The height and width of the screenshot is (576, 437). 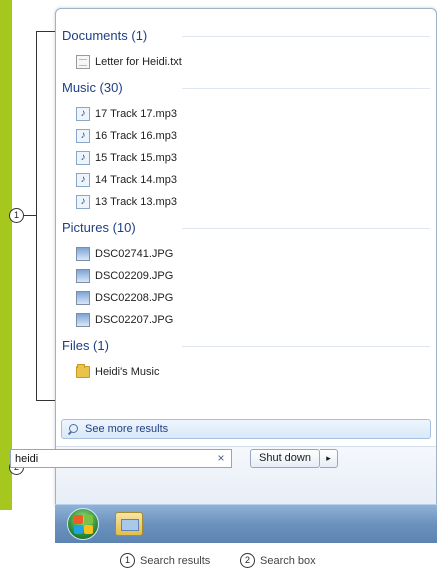 What do you see at coordinates (136, 158) in the screenshot?
I see `result-label: 15 Track 15.mp3` at bounding box center [136, 158].